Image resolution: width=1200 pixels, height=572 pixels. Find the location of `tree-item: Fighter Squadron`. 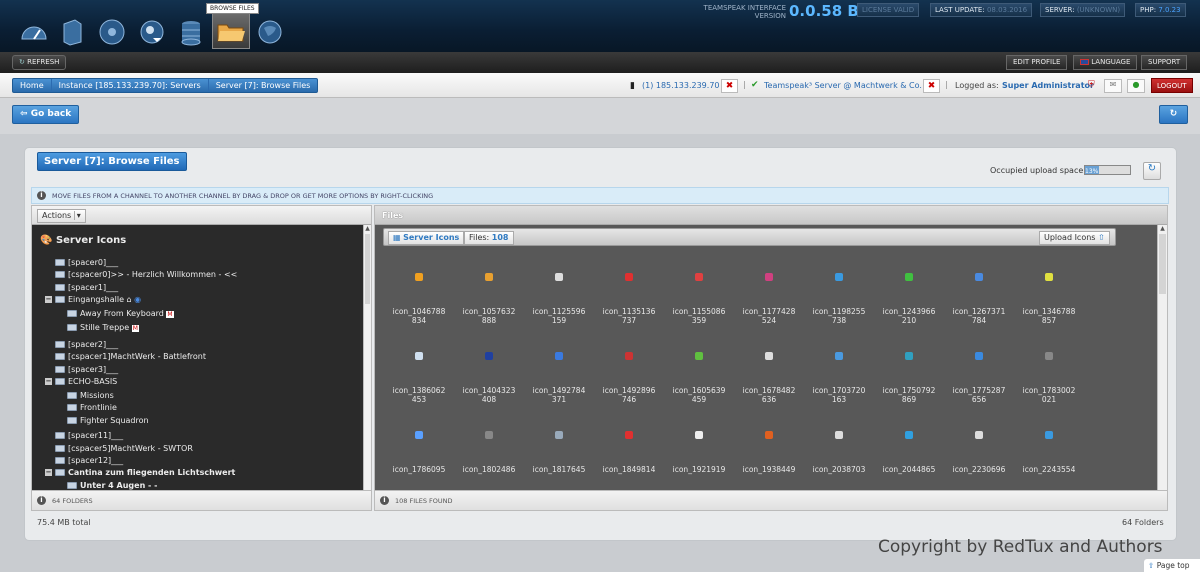

tree-item: Fighter Squadron is located at coordinates (108, 420).